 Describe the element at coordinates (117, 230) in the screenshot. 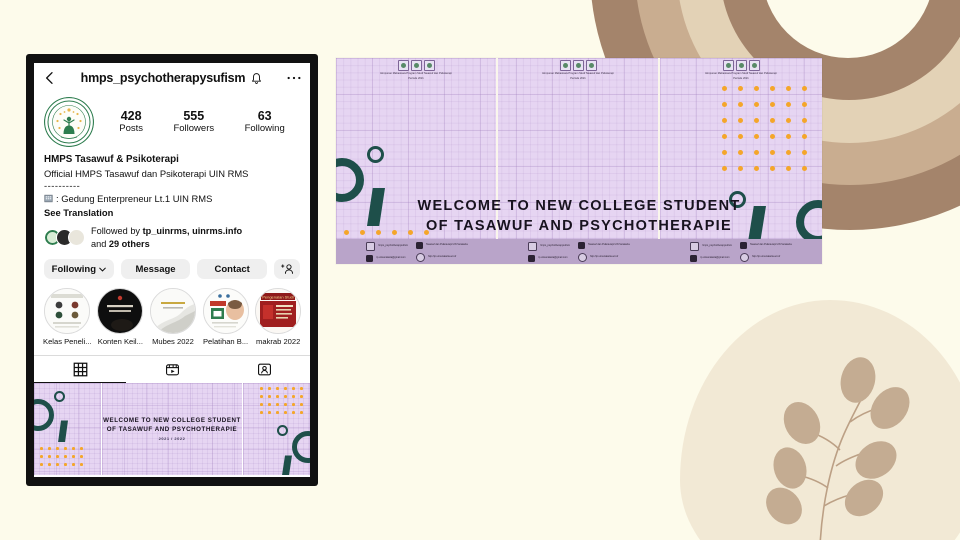

I see `followed-by-prefix: Followed by` at that location.